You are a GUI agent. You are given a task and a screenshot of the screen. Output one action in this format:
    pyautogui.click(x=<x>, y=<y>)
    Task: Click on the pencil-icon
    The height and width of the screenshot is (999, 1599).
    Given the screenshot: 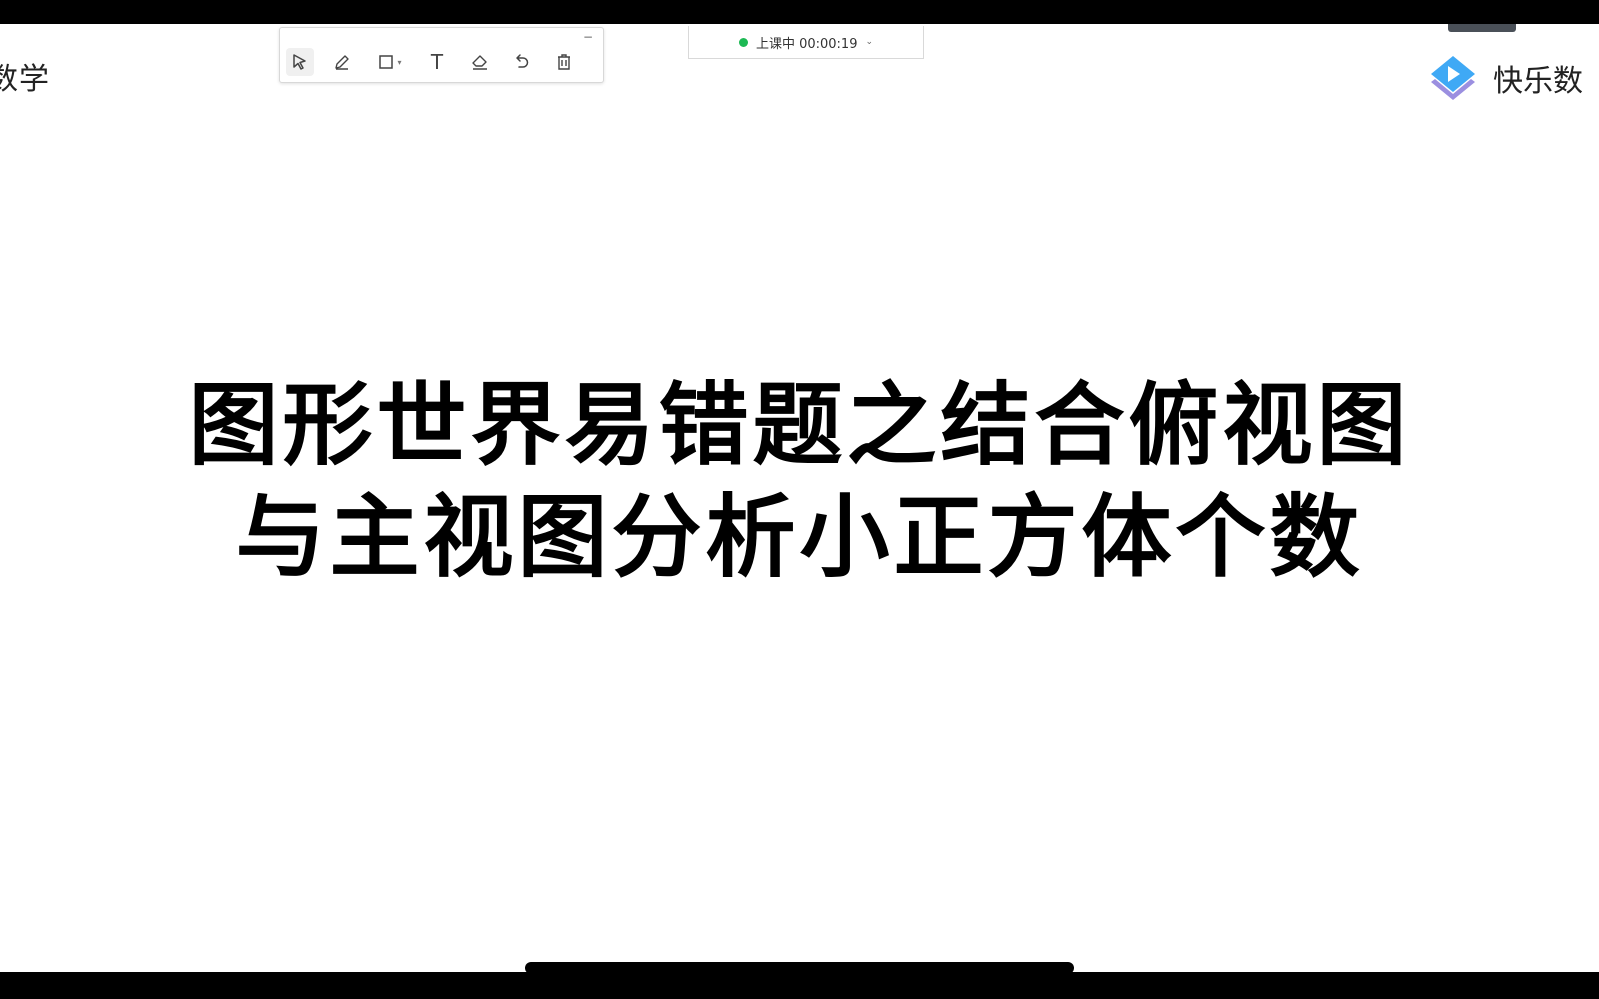 What is the action you would take?
    pyautogui.click(x=342, y=62)
    